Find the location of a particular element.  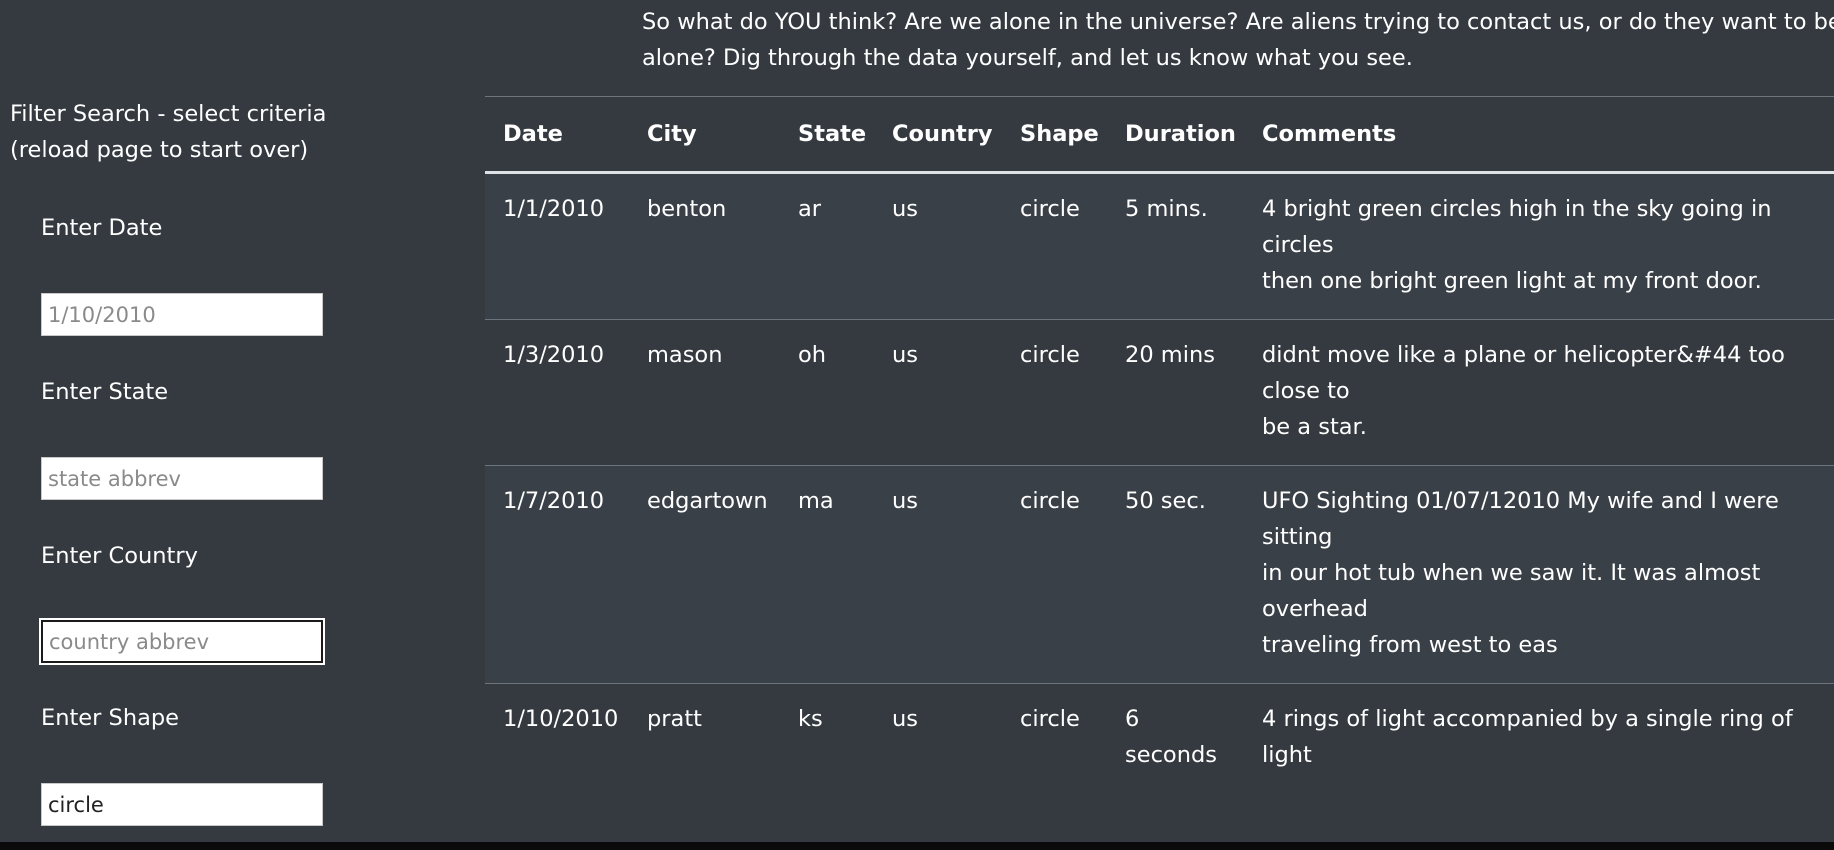

header-date: Date is located at coordinates (533, 134).